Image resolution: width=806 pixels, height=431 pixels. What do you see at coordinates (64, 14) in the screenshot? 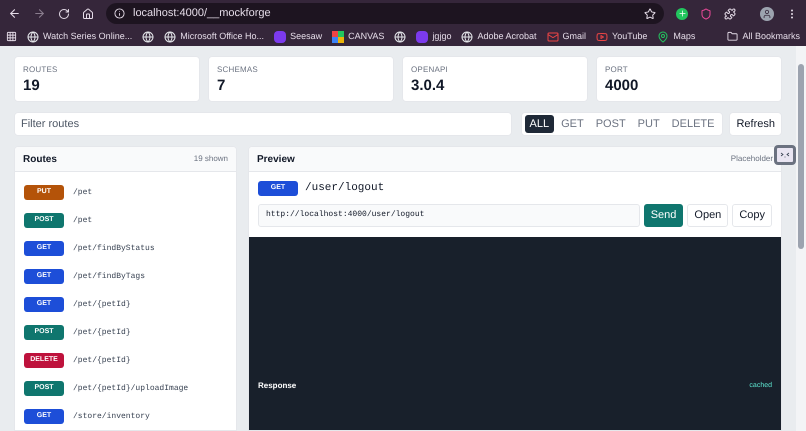
I see `reload-icon` at bounding box center [64, 14].